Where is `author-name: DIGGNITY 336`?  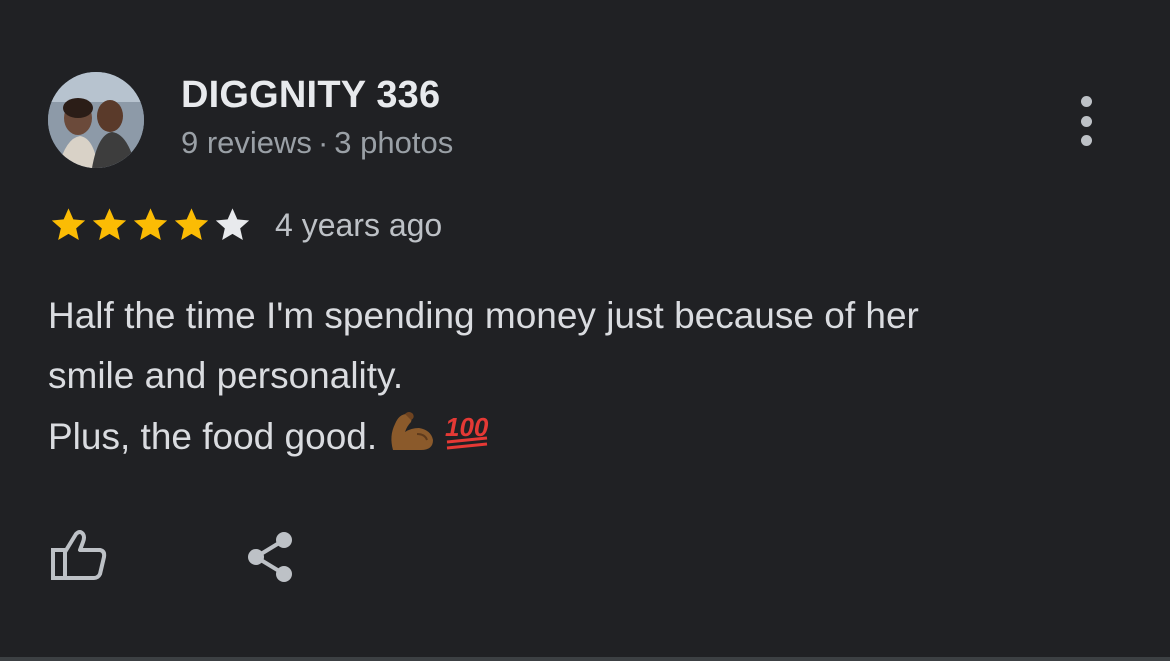
author-name: DIGGNITY 336 is located at coordinates (310, 95).